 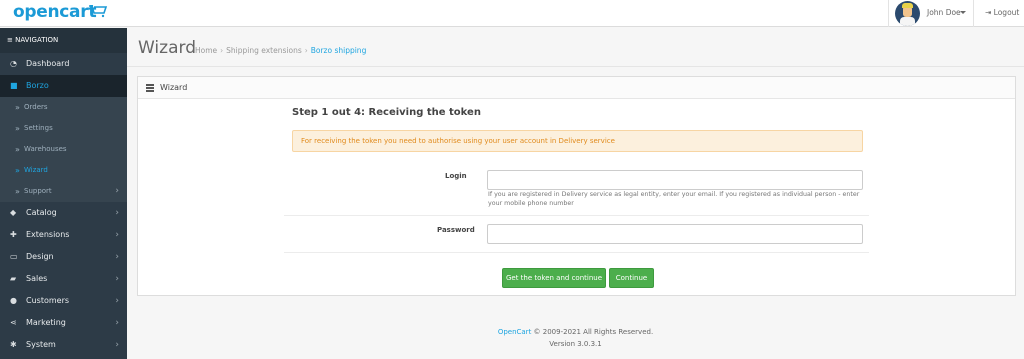 What do you see at coordinates (63, 170) in the screenshot?
I see `sidebar-subitem-wizard: » Wizard` at bounding box center [63, 170].